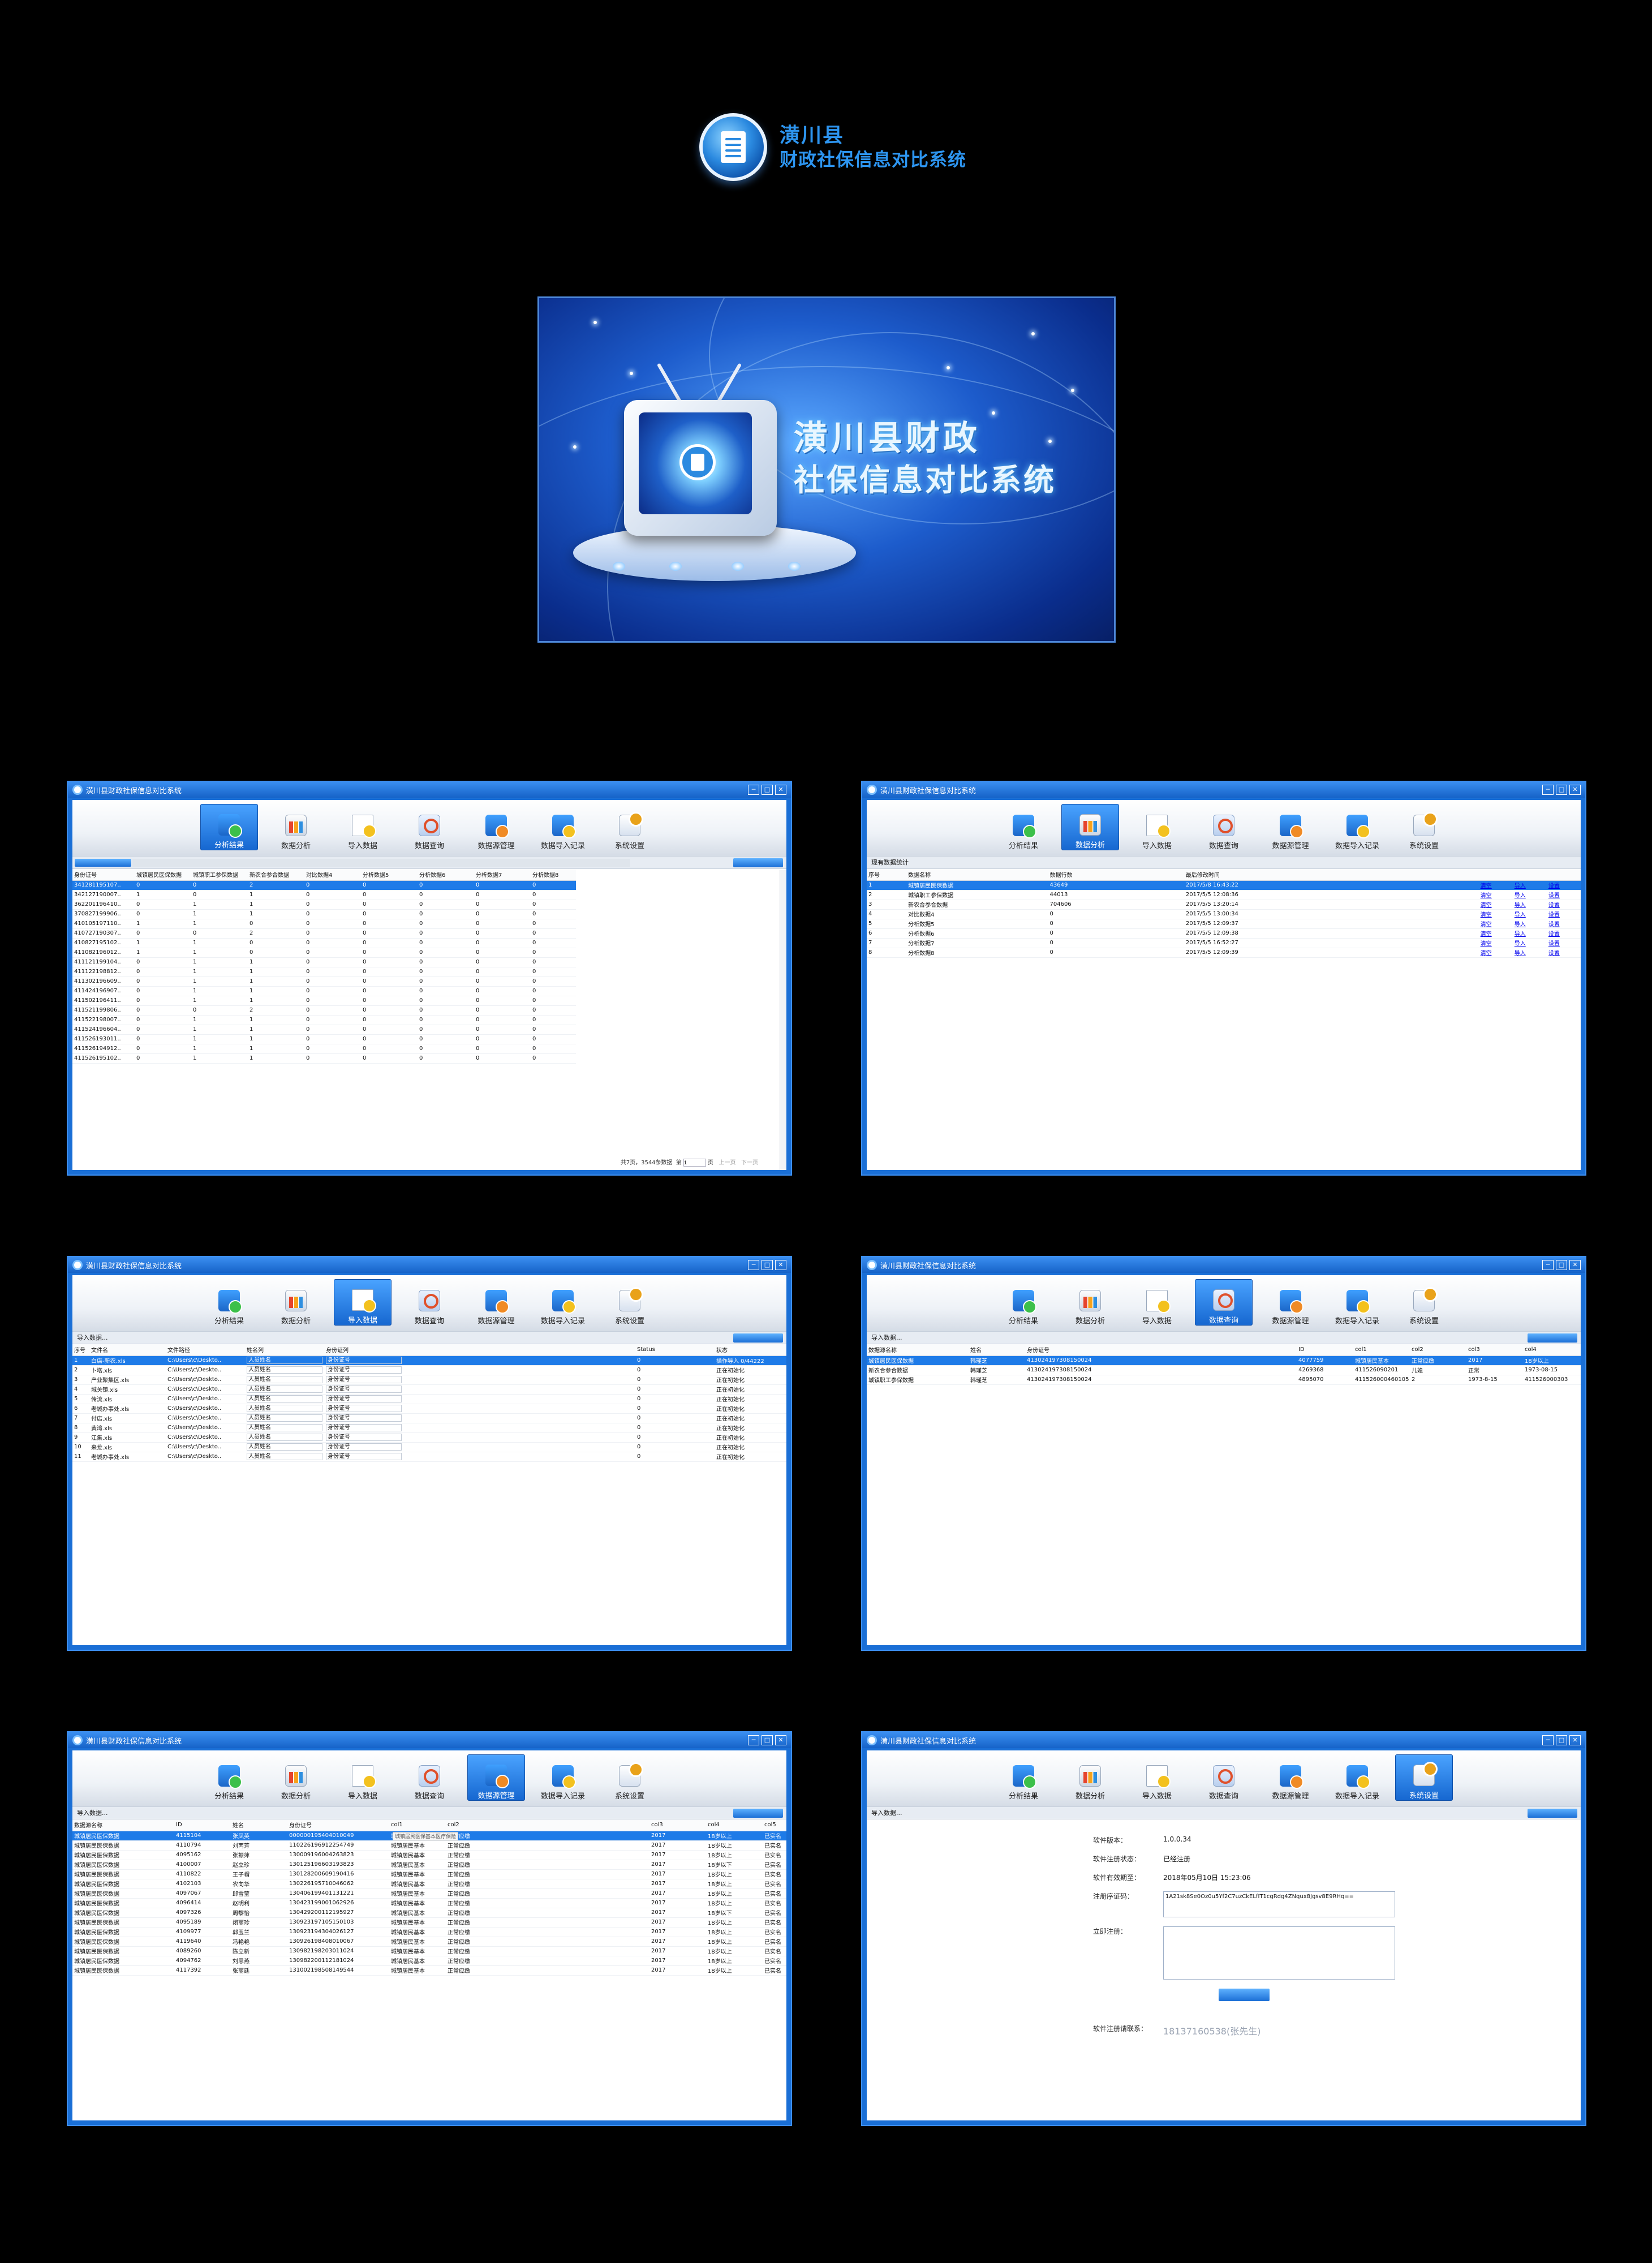  Describe the element at coordinates (80, 1350) in the screenshot. I see `column-header: 序号` at that location.